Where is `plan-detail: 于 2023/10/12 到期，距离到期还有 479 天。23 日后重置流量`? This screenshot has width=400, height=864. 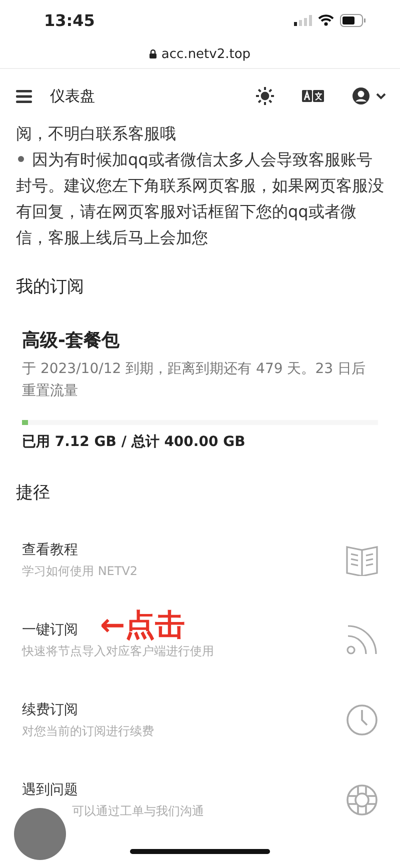
plan-detail: 于 2023/10/12 到期，距离到期还有 479 天。23 日后重置流量 is located at coordinates (194, 380).